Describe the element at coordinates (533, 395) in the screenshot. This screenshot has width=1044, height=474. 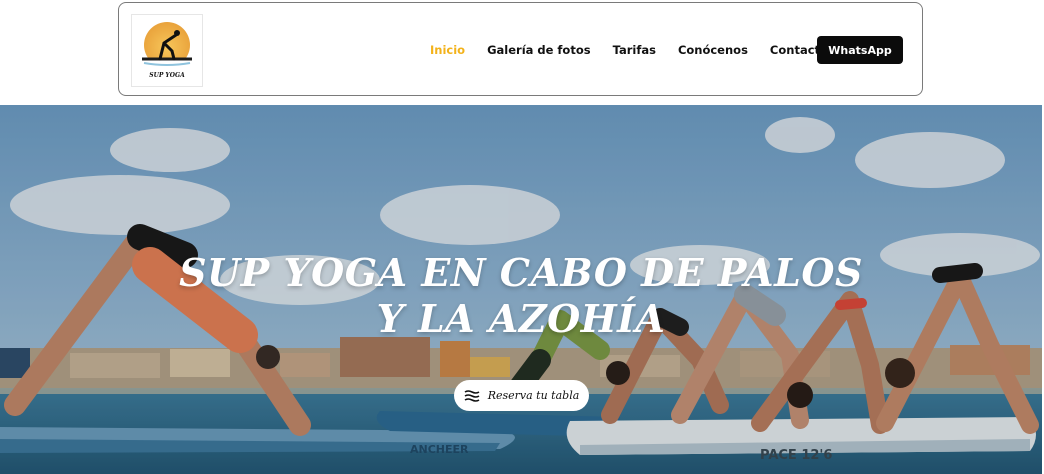
I see `reserve-board-label: Reserva tu tabla` at that location.